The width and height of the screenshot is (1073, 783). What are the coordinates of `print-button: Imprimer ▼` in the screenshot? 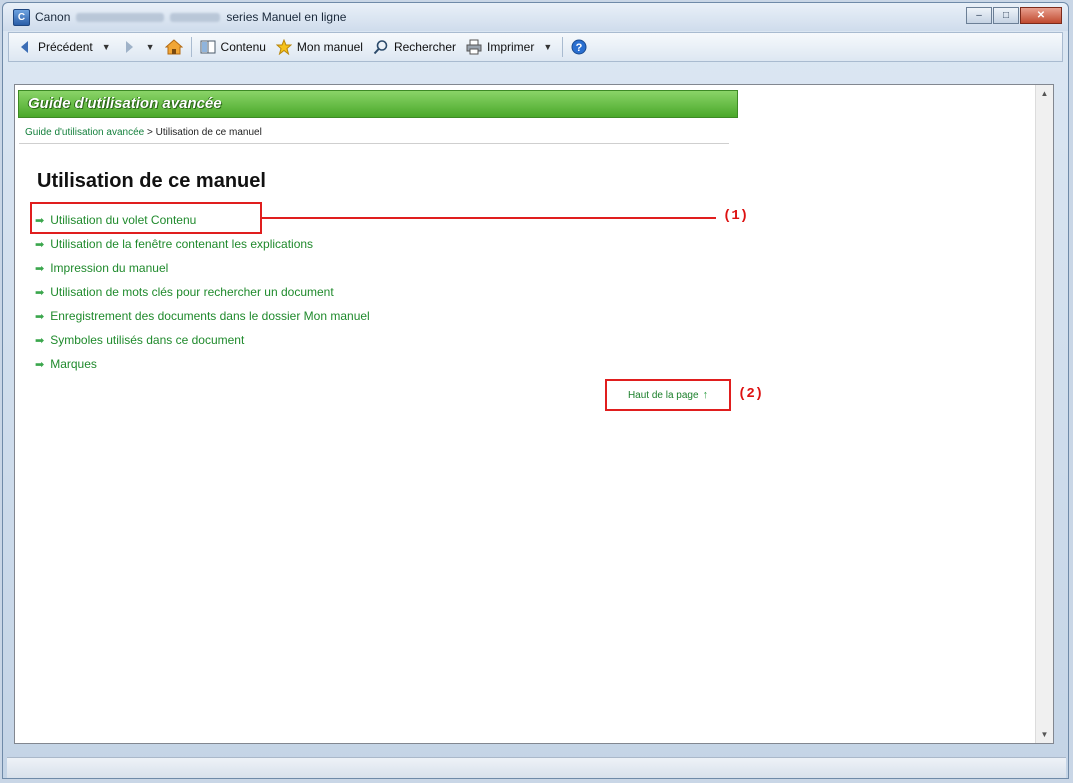 It's located at (509, 47).